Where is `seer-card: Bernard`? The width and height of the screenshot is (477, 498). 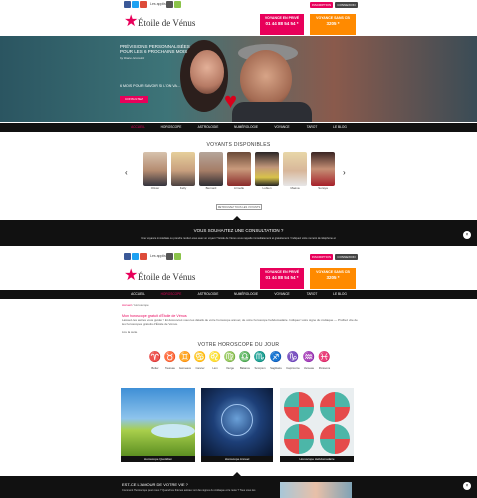 seer-card: Bernard is located at coordinates (211, 171).